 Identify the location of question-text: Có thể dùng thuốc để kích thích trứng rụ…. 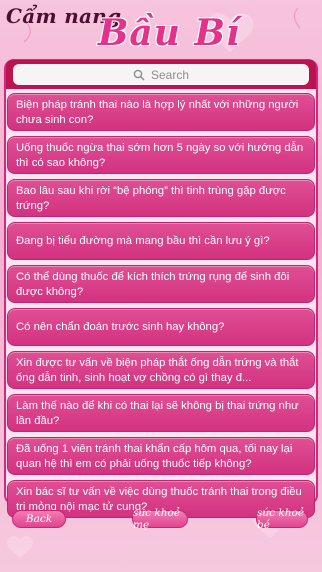
(153, 284).